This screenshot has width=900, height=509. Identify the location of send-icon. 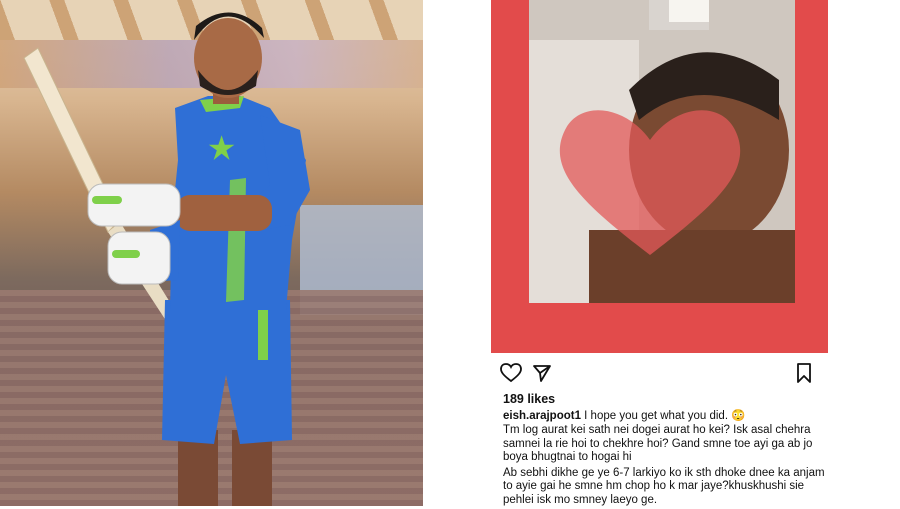
(542, 375).